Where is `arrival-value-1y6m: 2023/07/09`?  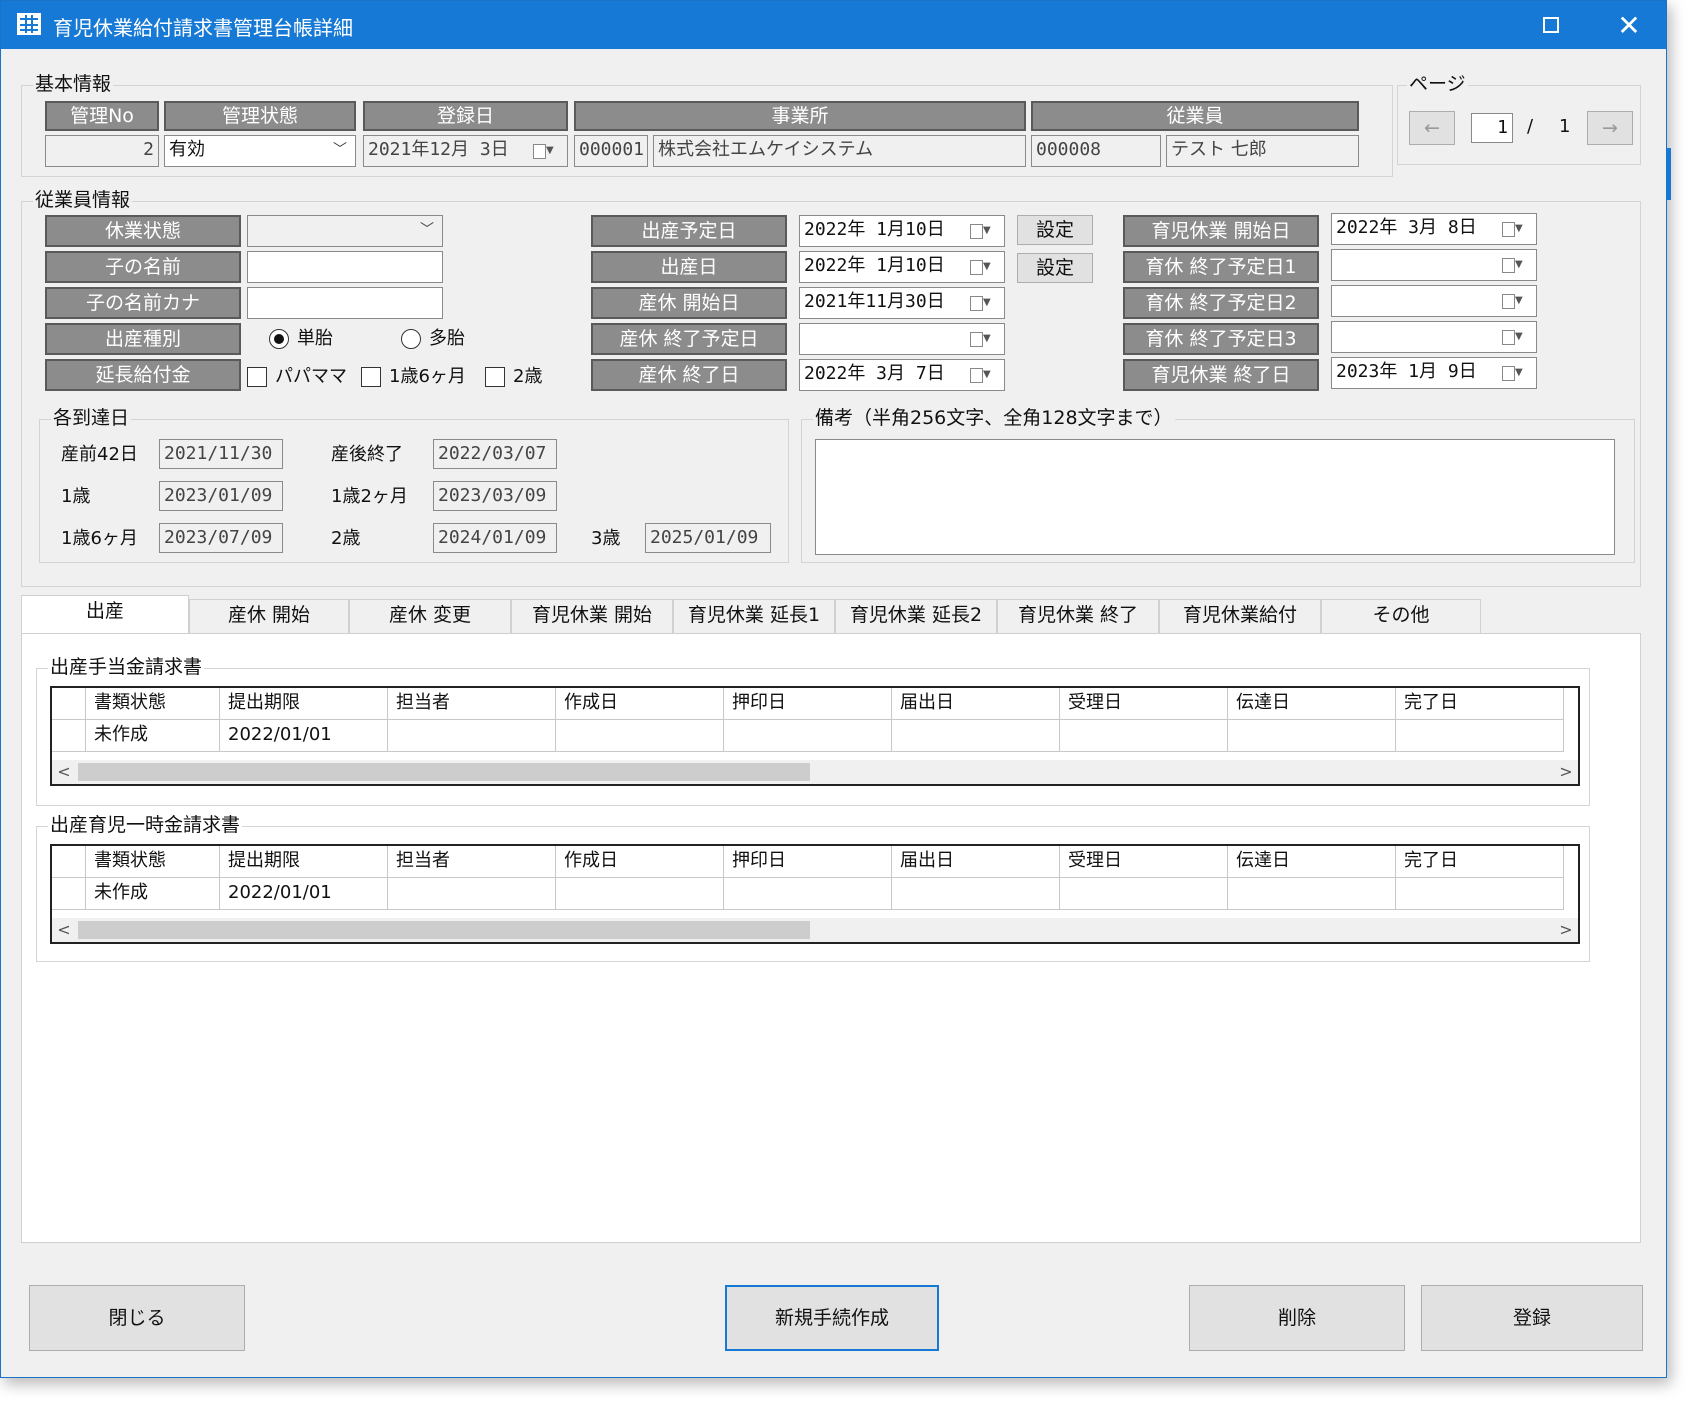 arrival-value-1y6m: 2023/07/09 is located at coordinates (221, 538).